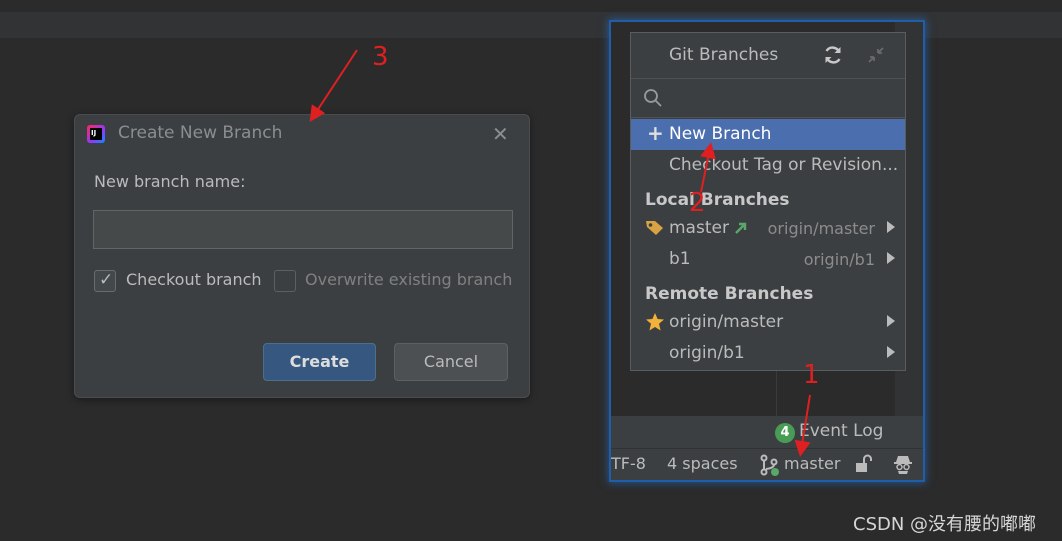 This screenshot has height=541, width=1062. What do you see at coordinates (812, 463) in the screenshot?
I see `current-branch-widget: master` at bounding box center [812, 463].